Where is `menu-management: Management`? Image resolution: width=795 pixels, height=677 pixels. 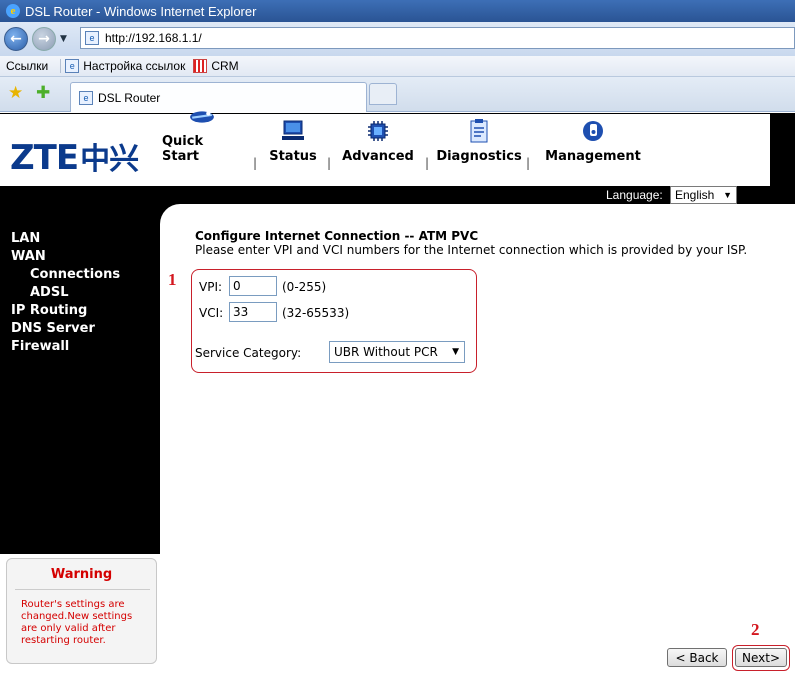 menu-management: Management is located at coordinates (593, 149).